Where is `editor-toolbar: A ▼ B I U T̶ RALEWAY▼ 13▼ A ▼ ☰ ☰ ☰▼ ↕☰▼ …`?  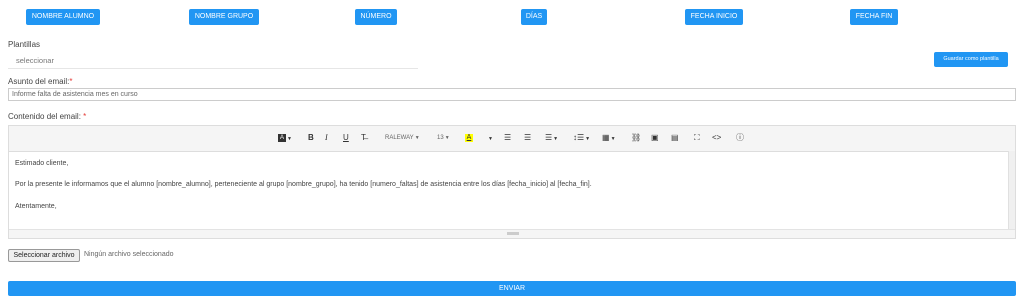 editor-toolbar: A ▼ B I U T̶ RALEWAY▼ 13▼ A ▼ ☰ ☰ ☰▼ ↕☰▼ … is located at coordinates (512, 139).